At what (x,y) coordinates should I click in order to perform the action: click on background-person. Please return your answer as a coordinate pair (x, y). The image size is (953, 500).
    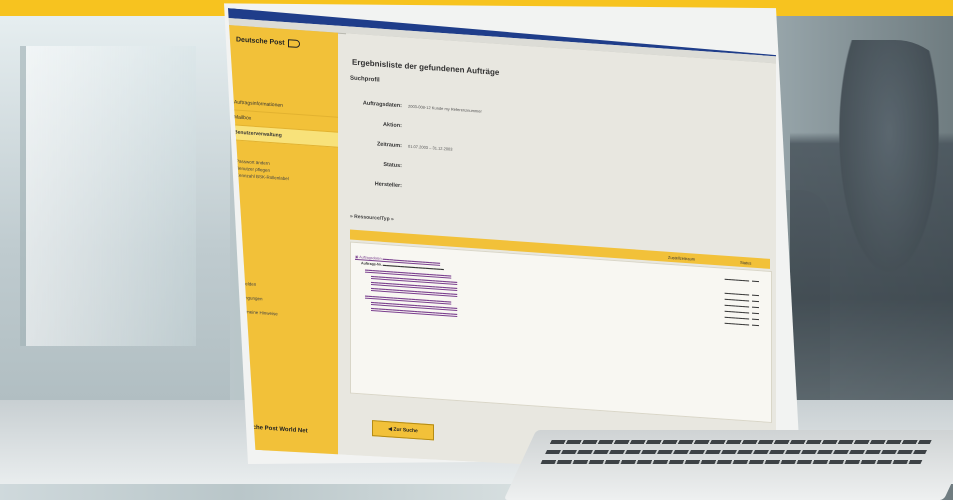
    Looking at the image, I should click on (871, 225).